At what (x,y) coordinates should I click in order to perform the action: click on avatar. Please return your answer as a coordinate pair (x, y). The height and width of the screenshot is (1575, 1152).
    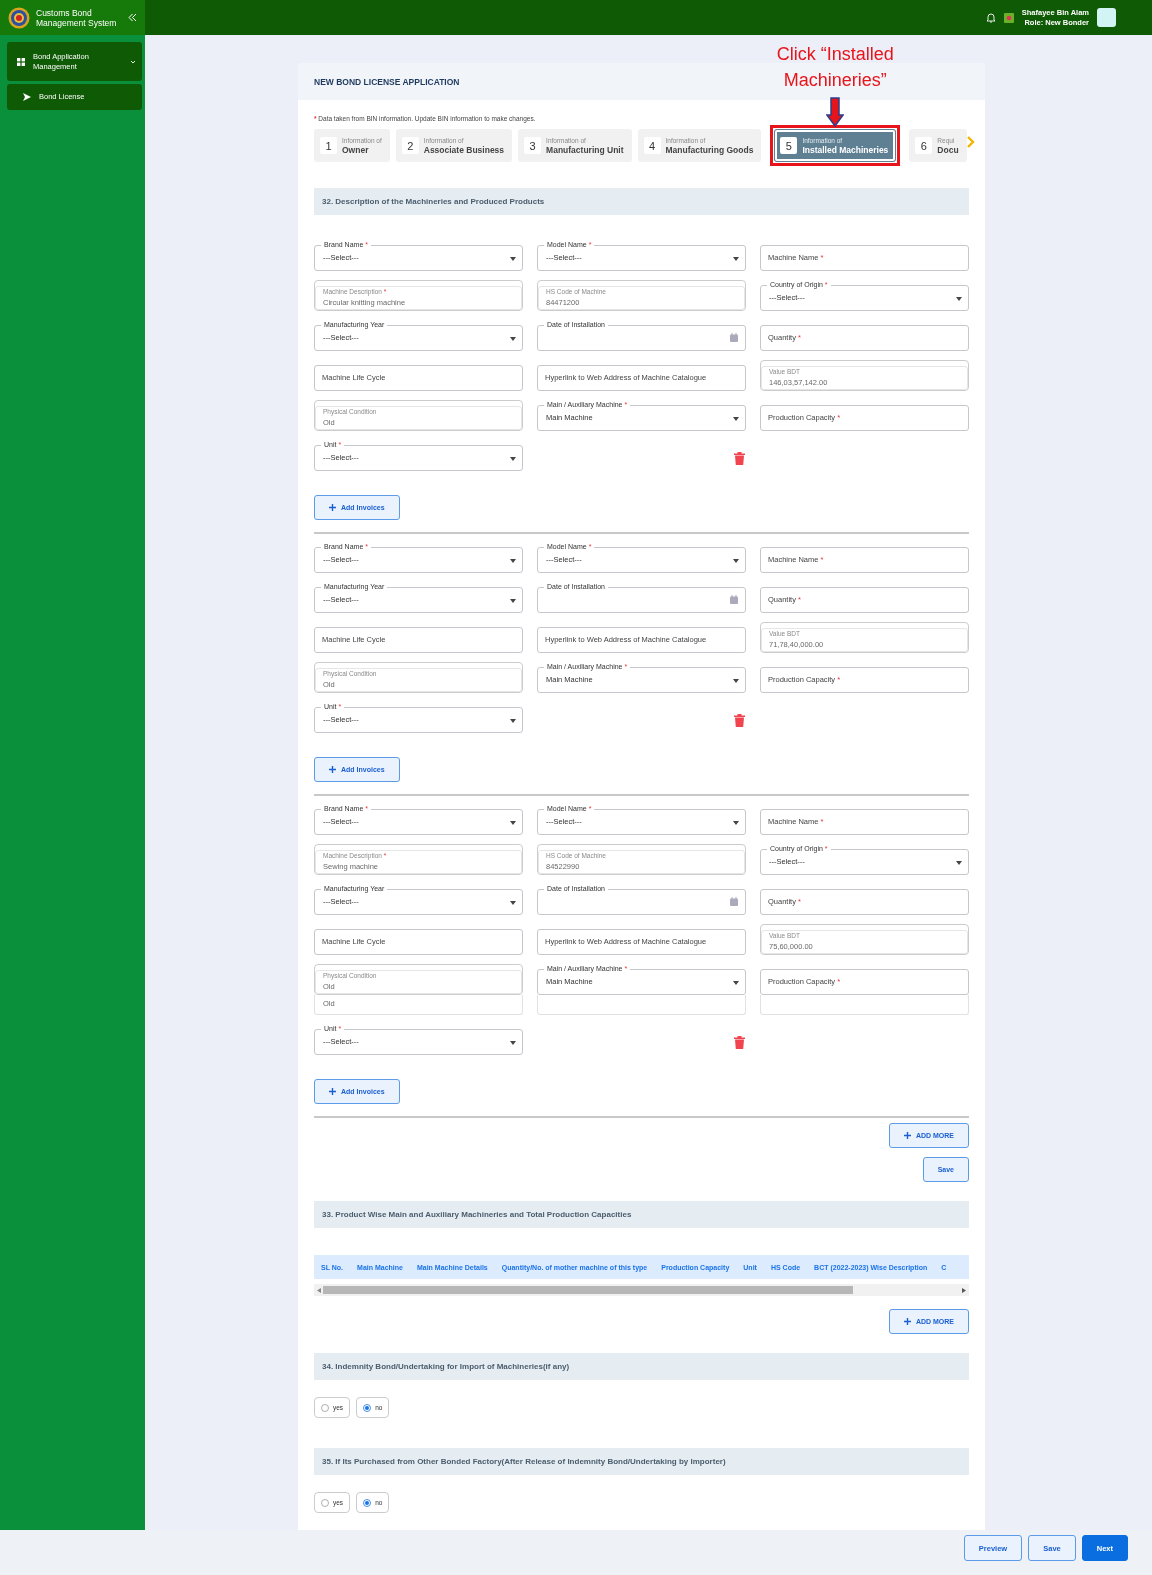
    Looking at the image, I should click on (1106, 17).